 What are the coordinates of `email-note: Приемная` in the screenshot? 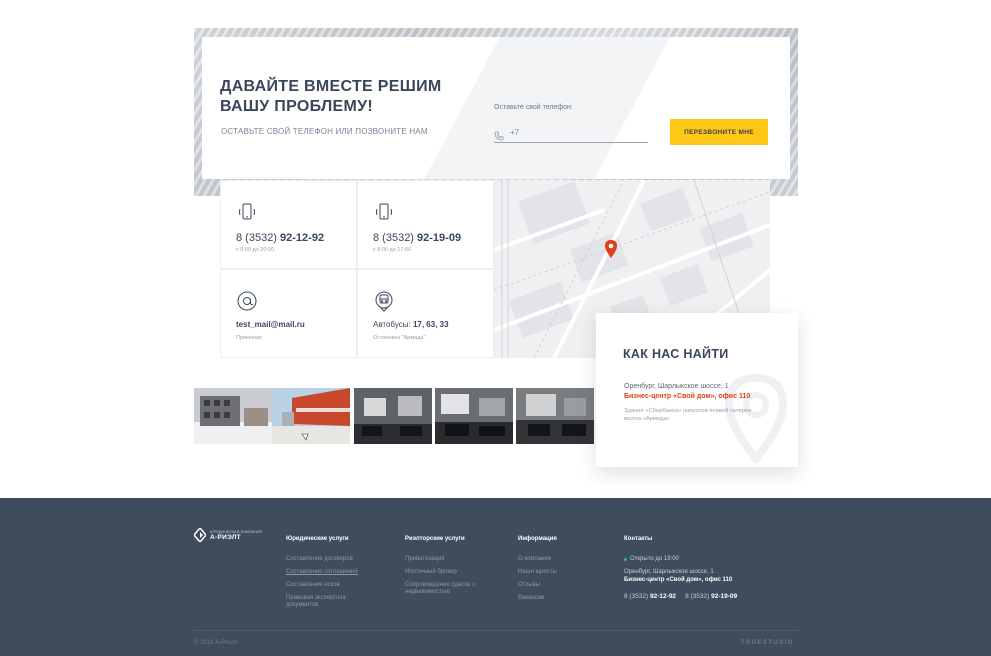 It's located at (249, 338).